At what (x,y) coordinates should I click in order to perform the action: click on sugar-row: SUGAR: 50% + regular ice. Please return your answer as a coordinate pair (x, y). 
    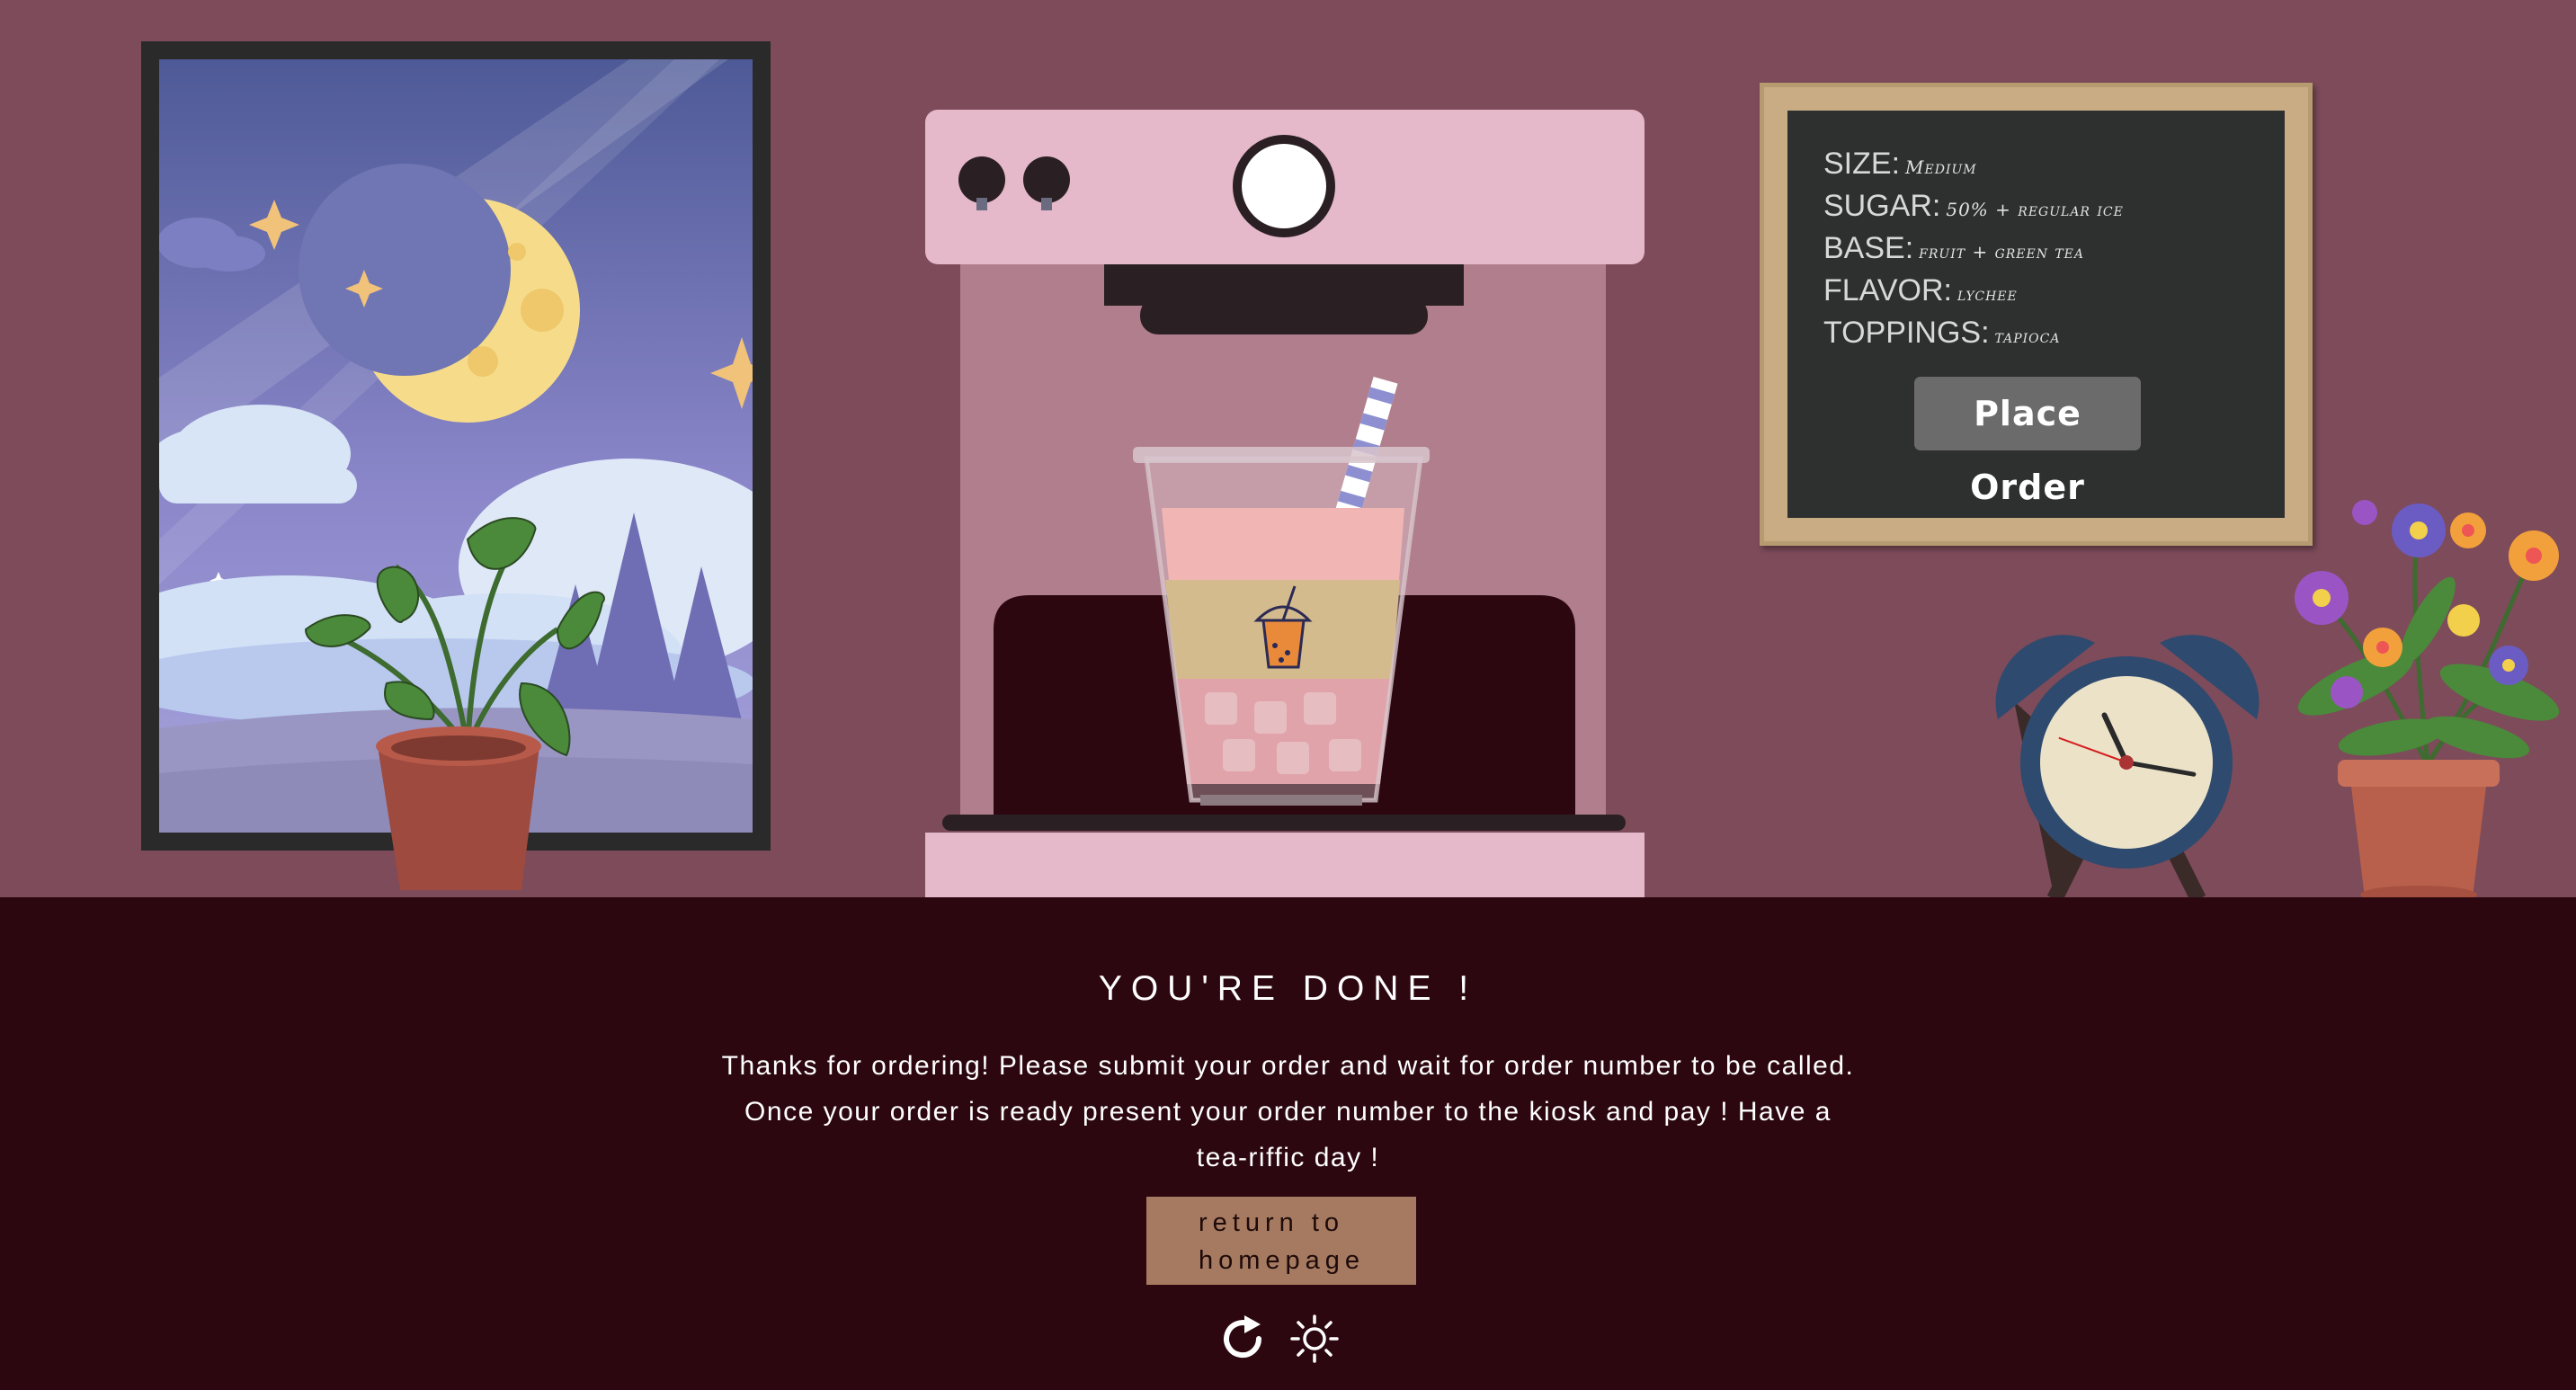
    Looking at the image, I should click on (1973, 206).